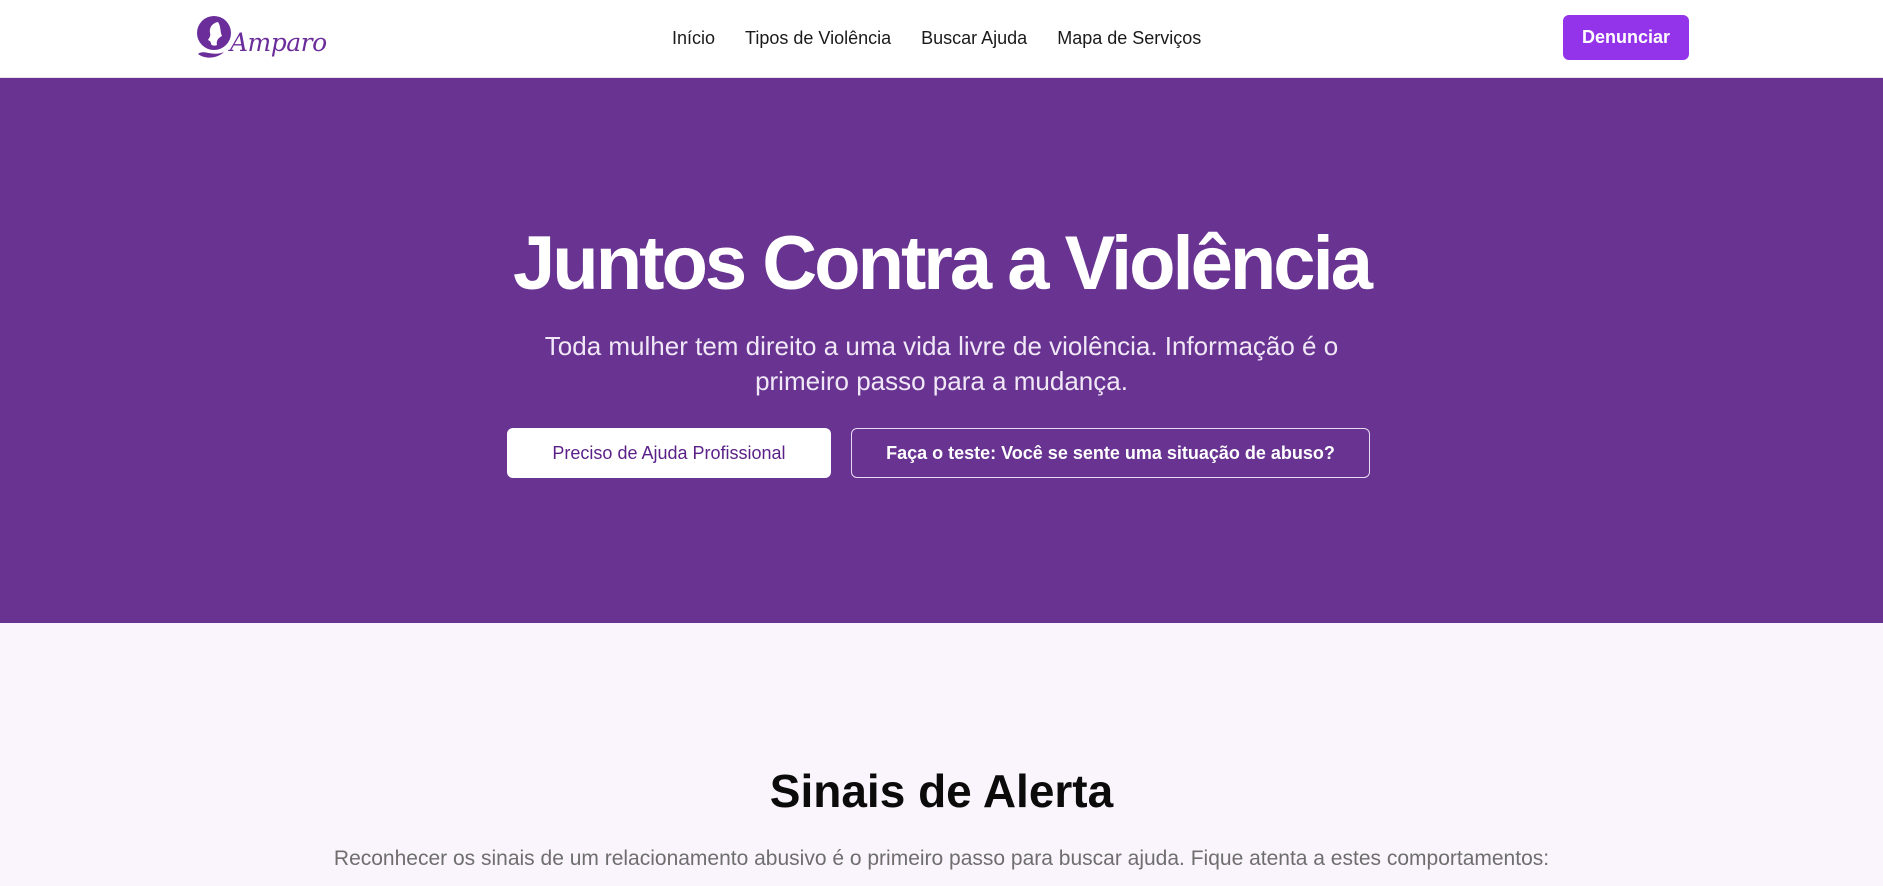  I want to click on nav-link-inicio: Início, so click(693, 38).